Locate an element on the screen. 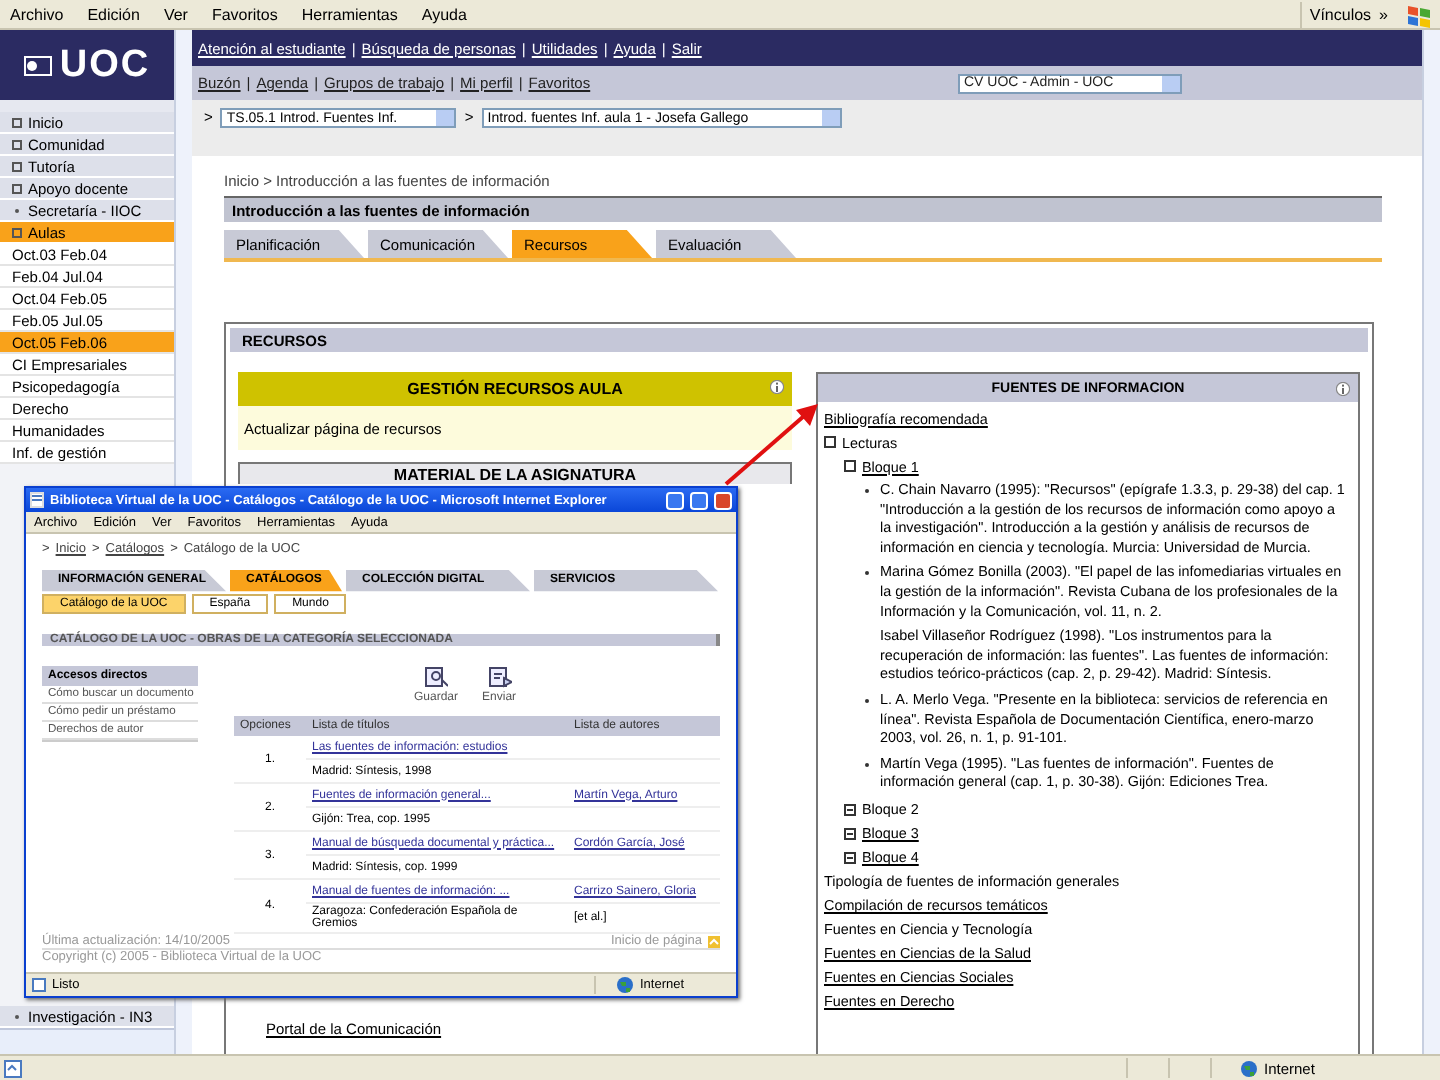 This screenshot has height=1080, width=1440. logo-text: UOC is located at coordinates (105, 65).